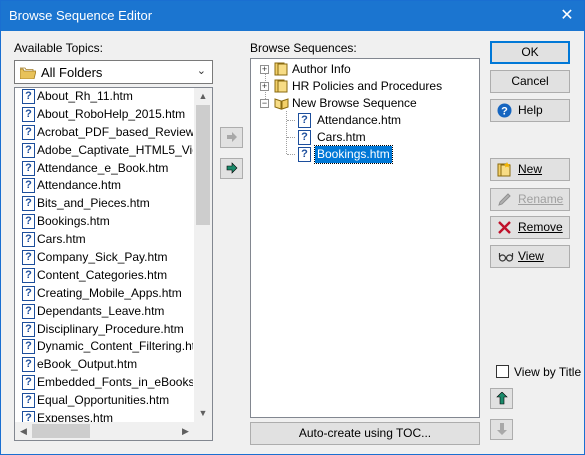 This screenshot has width=585, height=455. I want to click on close-icon: ✕, so click(567, 16).